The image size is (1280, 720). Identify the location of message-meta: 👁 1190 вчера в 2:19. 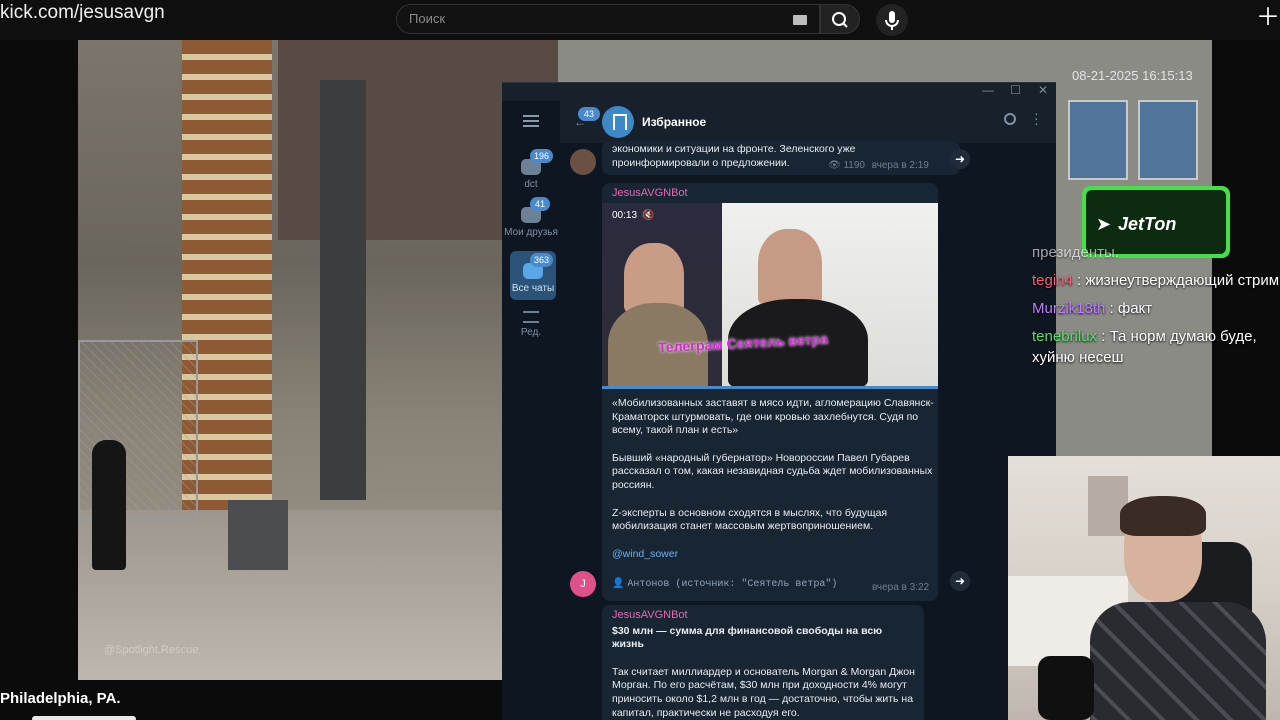
(878, 166).